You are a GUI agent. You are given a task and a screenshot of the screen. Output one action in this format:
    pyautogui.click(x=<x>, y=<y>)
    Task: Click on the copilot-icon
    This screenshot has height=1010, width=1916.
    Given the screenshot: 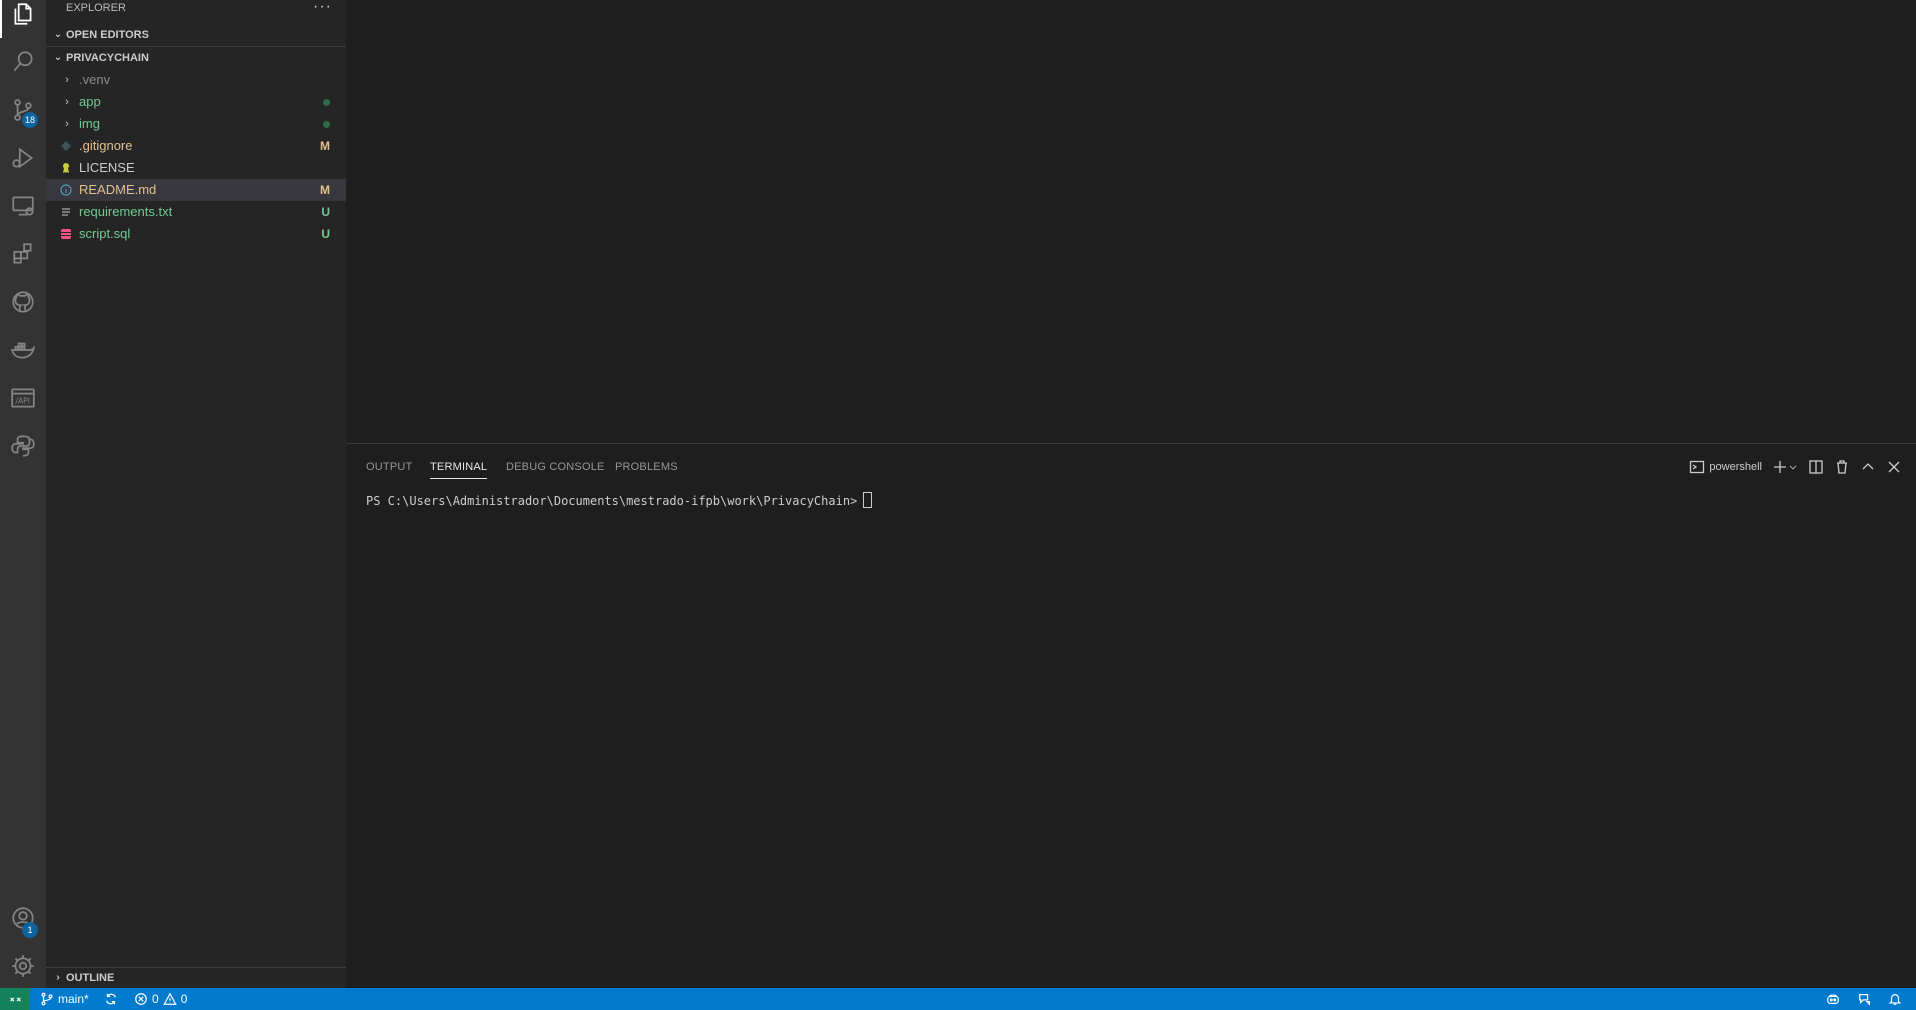 What is the action you would take?
    pyautogui.click(x=1833, y=999)
    